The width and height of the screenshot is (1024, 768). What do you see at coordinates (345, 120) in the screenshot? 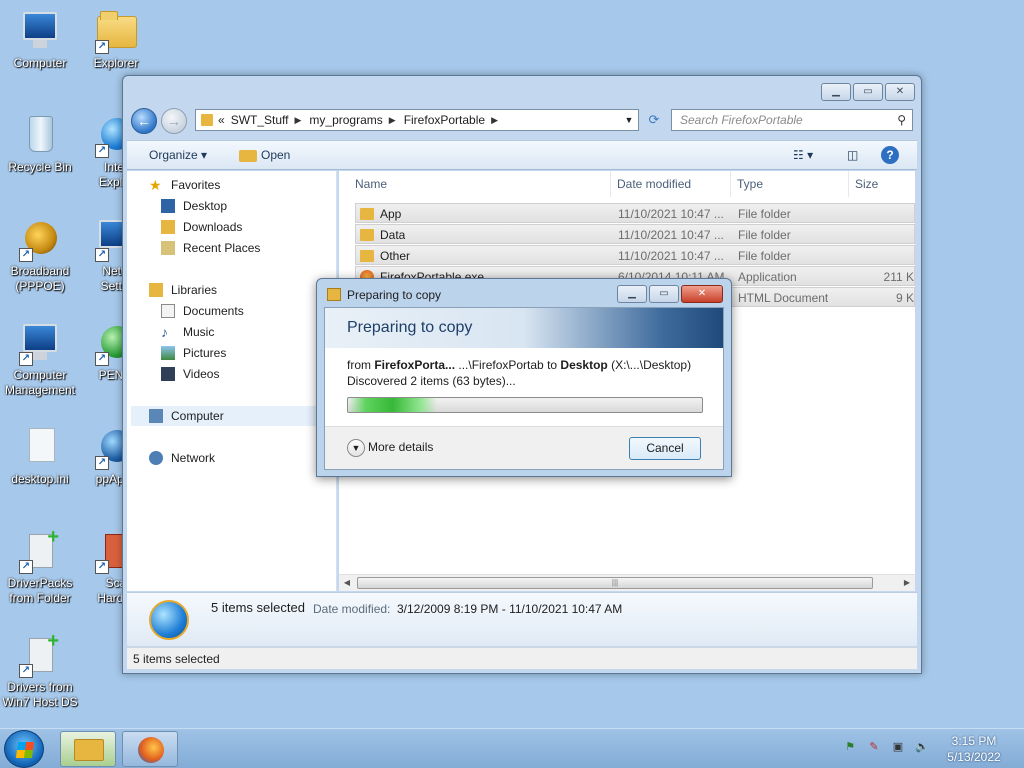
I see `breadcrumb-item: my_programs` at bounding box center [345, 120].